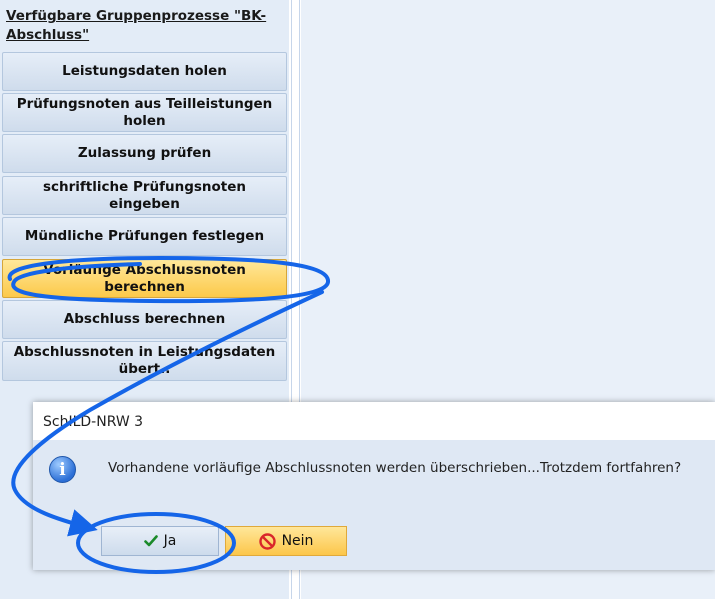 The image size is (715, 599). Describe the element at coordinates (170, 541) in the screenshot. I see `yes-button-label: Ja` at that location.